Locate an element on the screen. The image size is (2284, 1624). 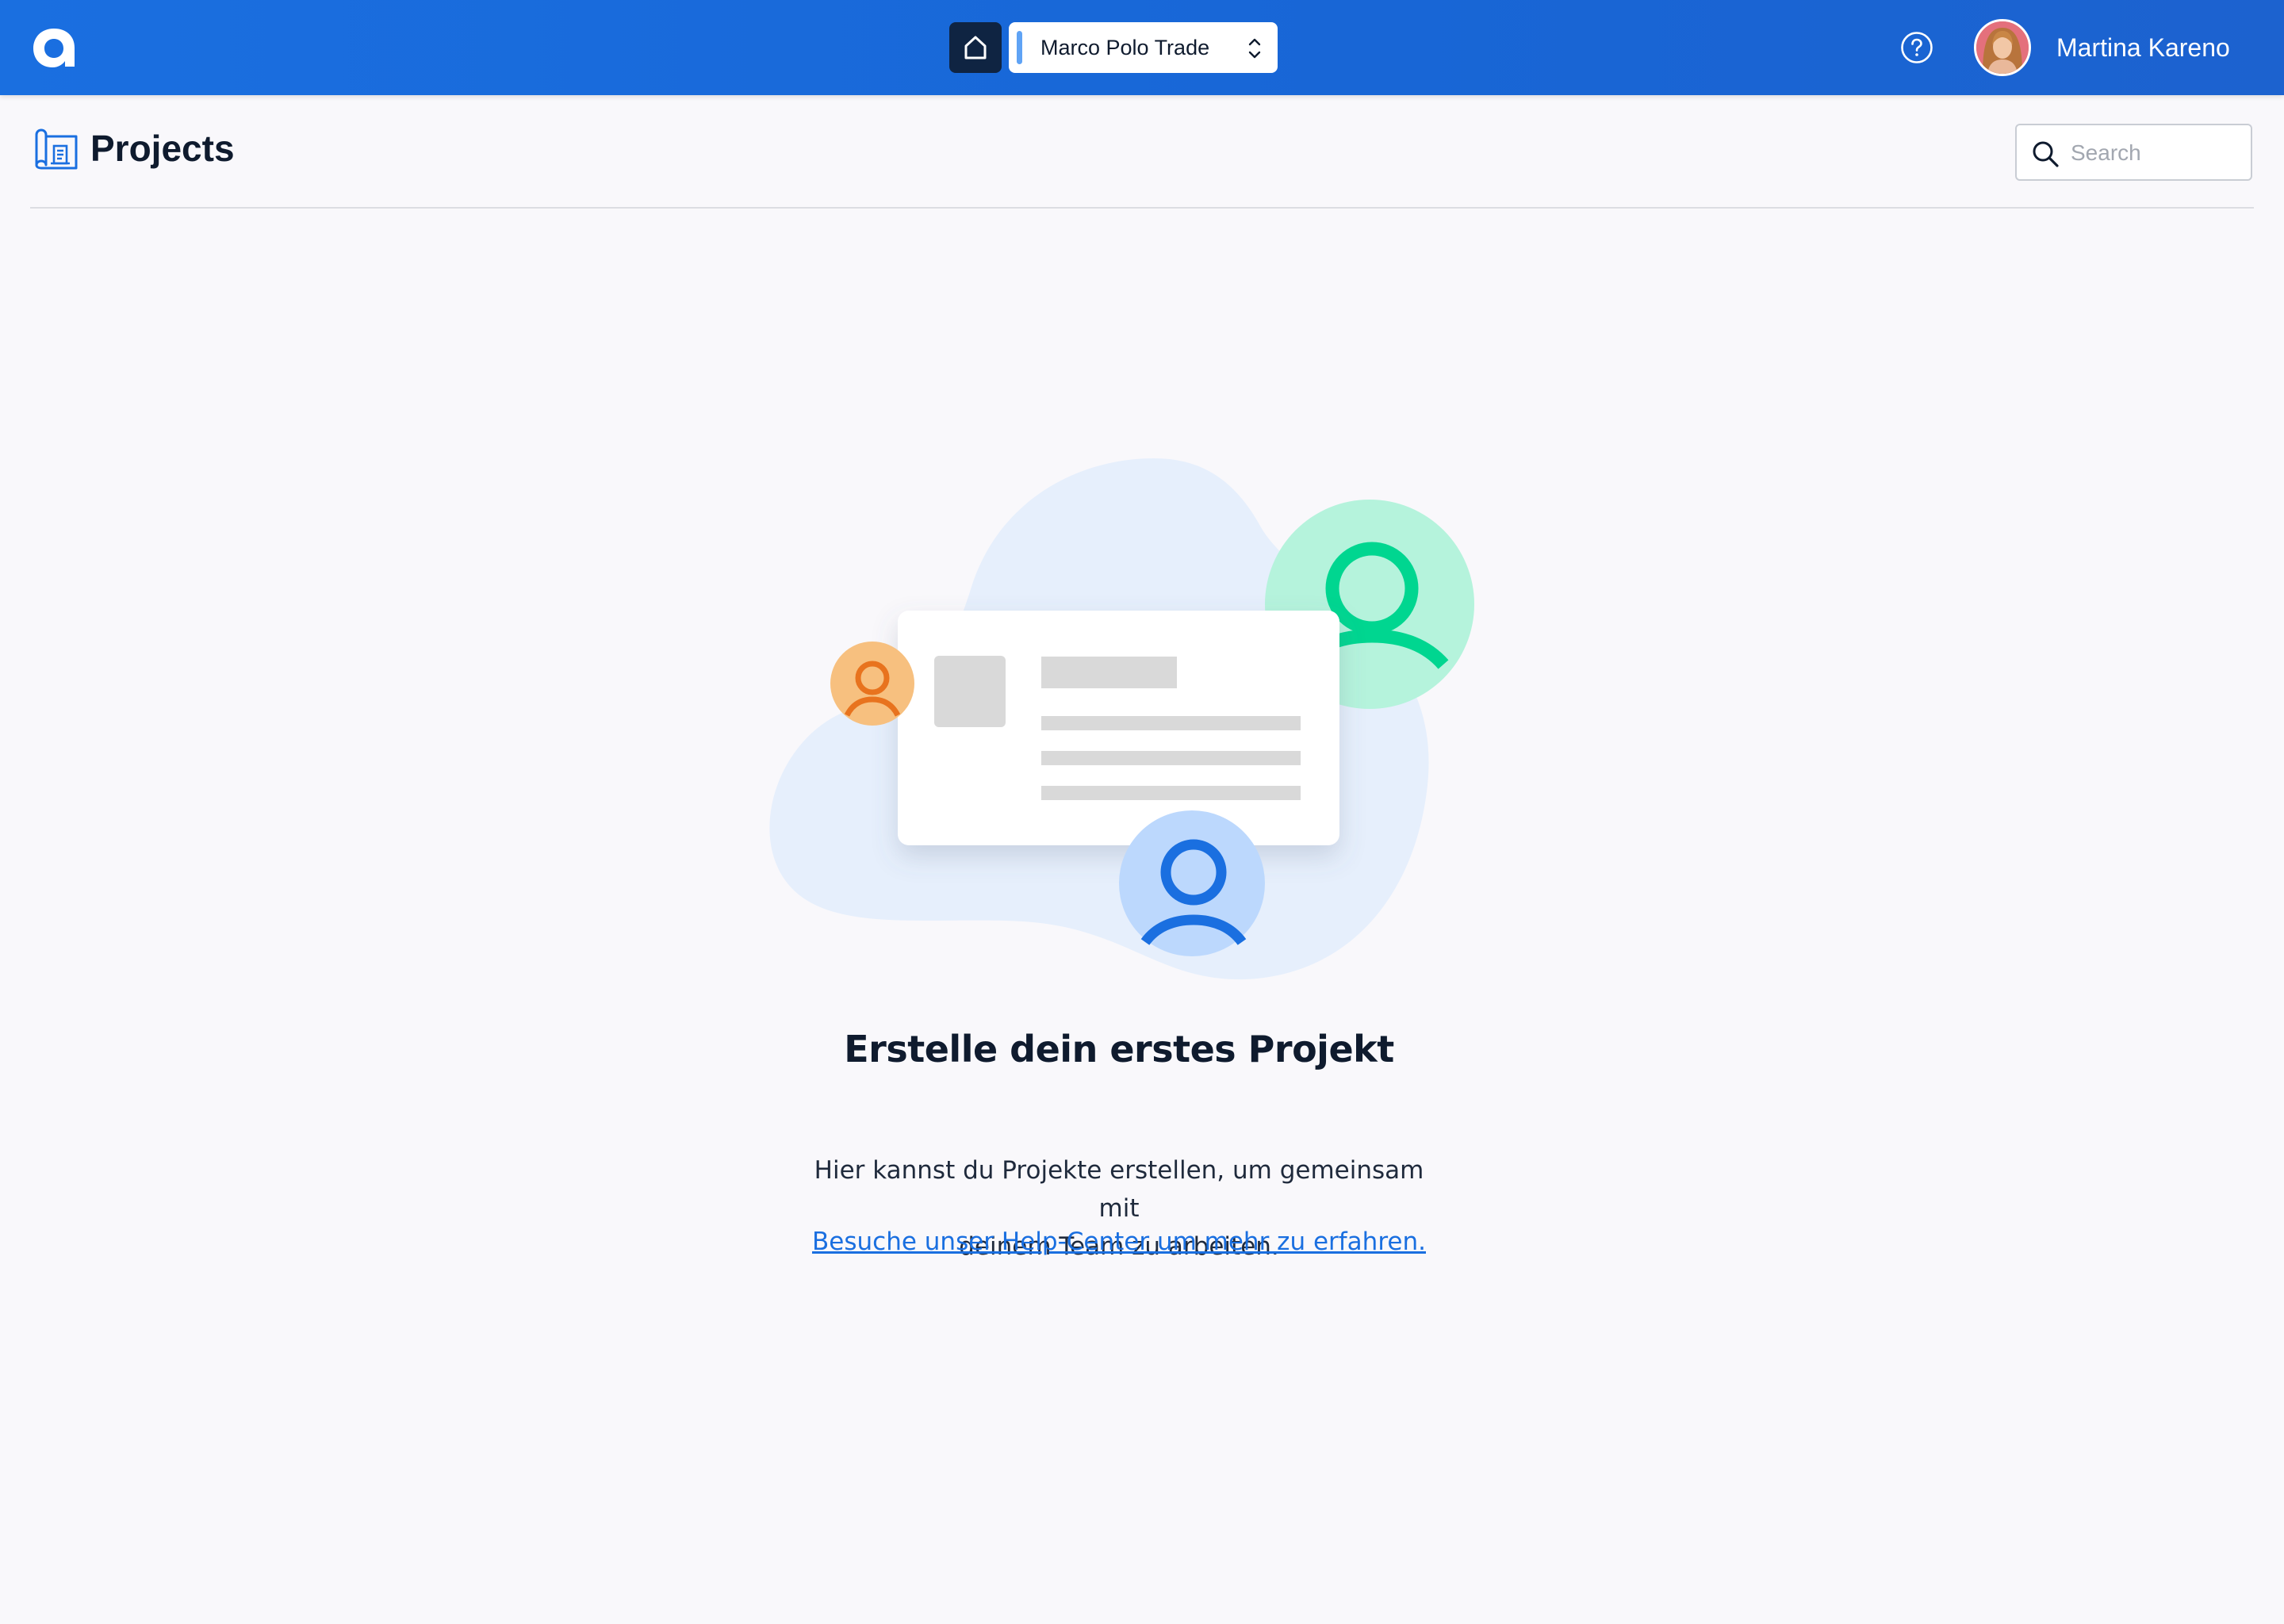
app-logo is located at coordinates (54, 47).